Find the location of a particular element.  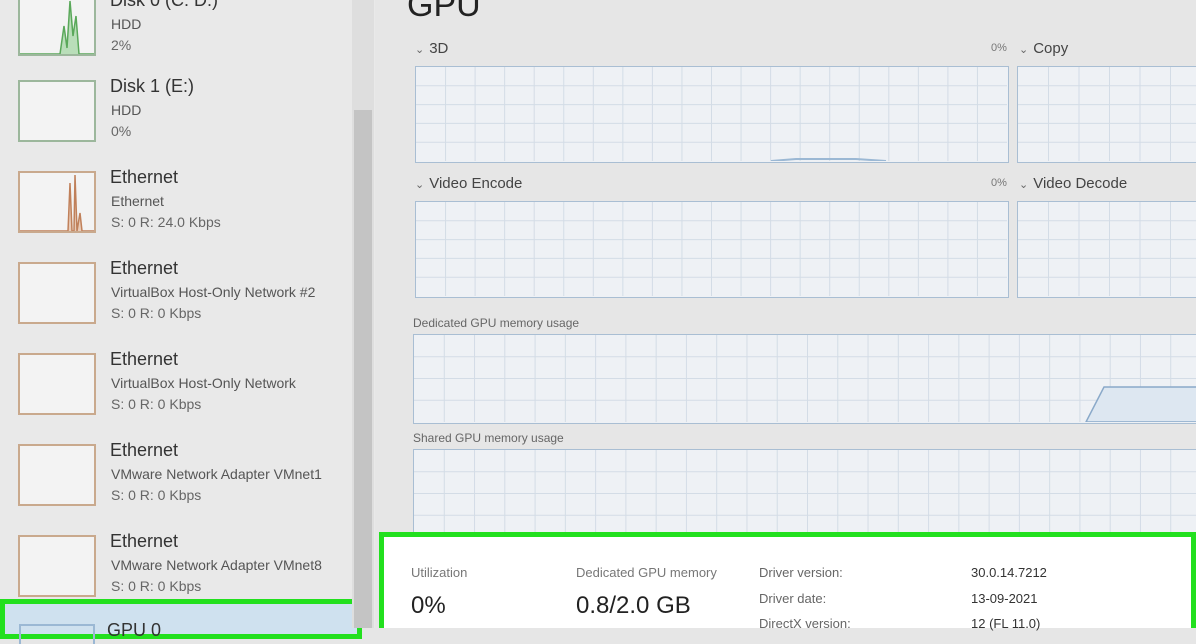

sidebar-item-name: Disk 0 (C: D:) is located at coordinates (164, 5).